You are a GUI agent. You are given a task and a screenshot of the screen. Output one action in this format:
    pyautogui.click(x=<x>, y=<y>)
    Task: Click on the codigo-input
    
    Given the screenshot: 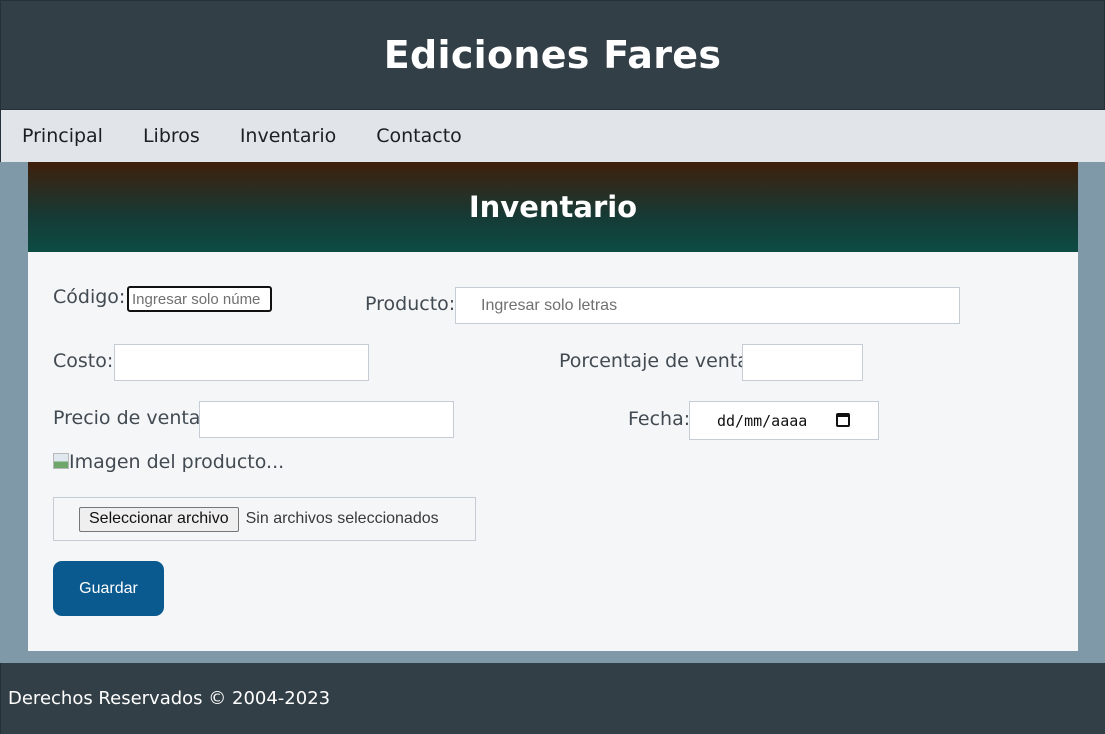 What is the action you would take?
    pyautogui.click(x=199, y=299)
    